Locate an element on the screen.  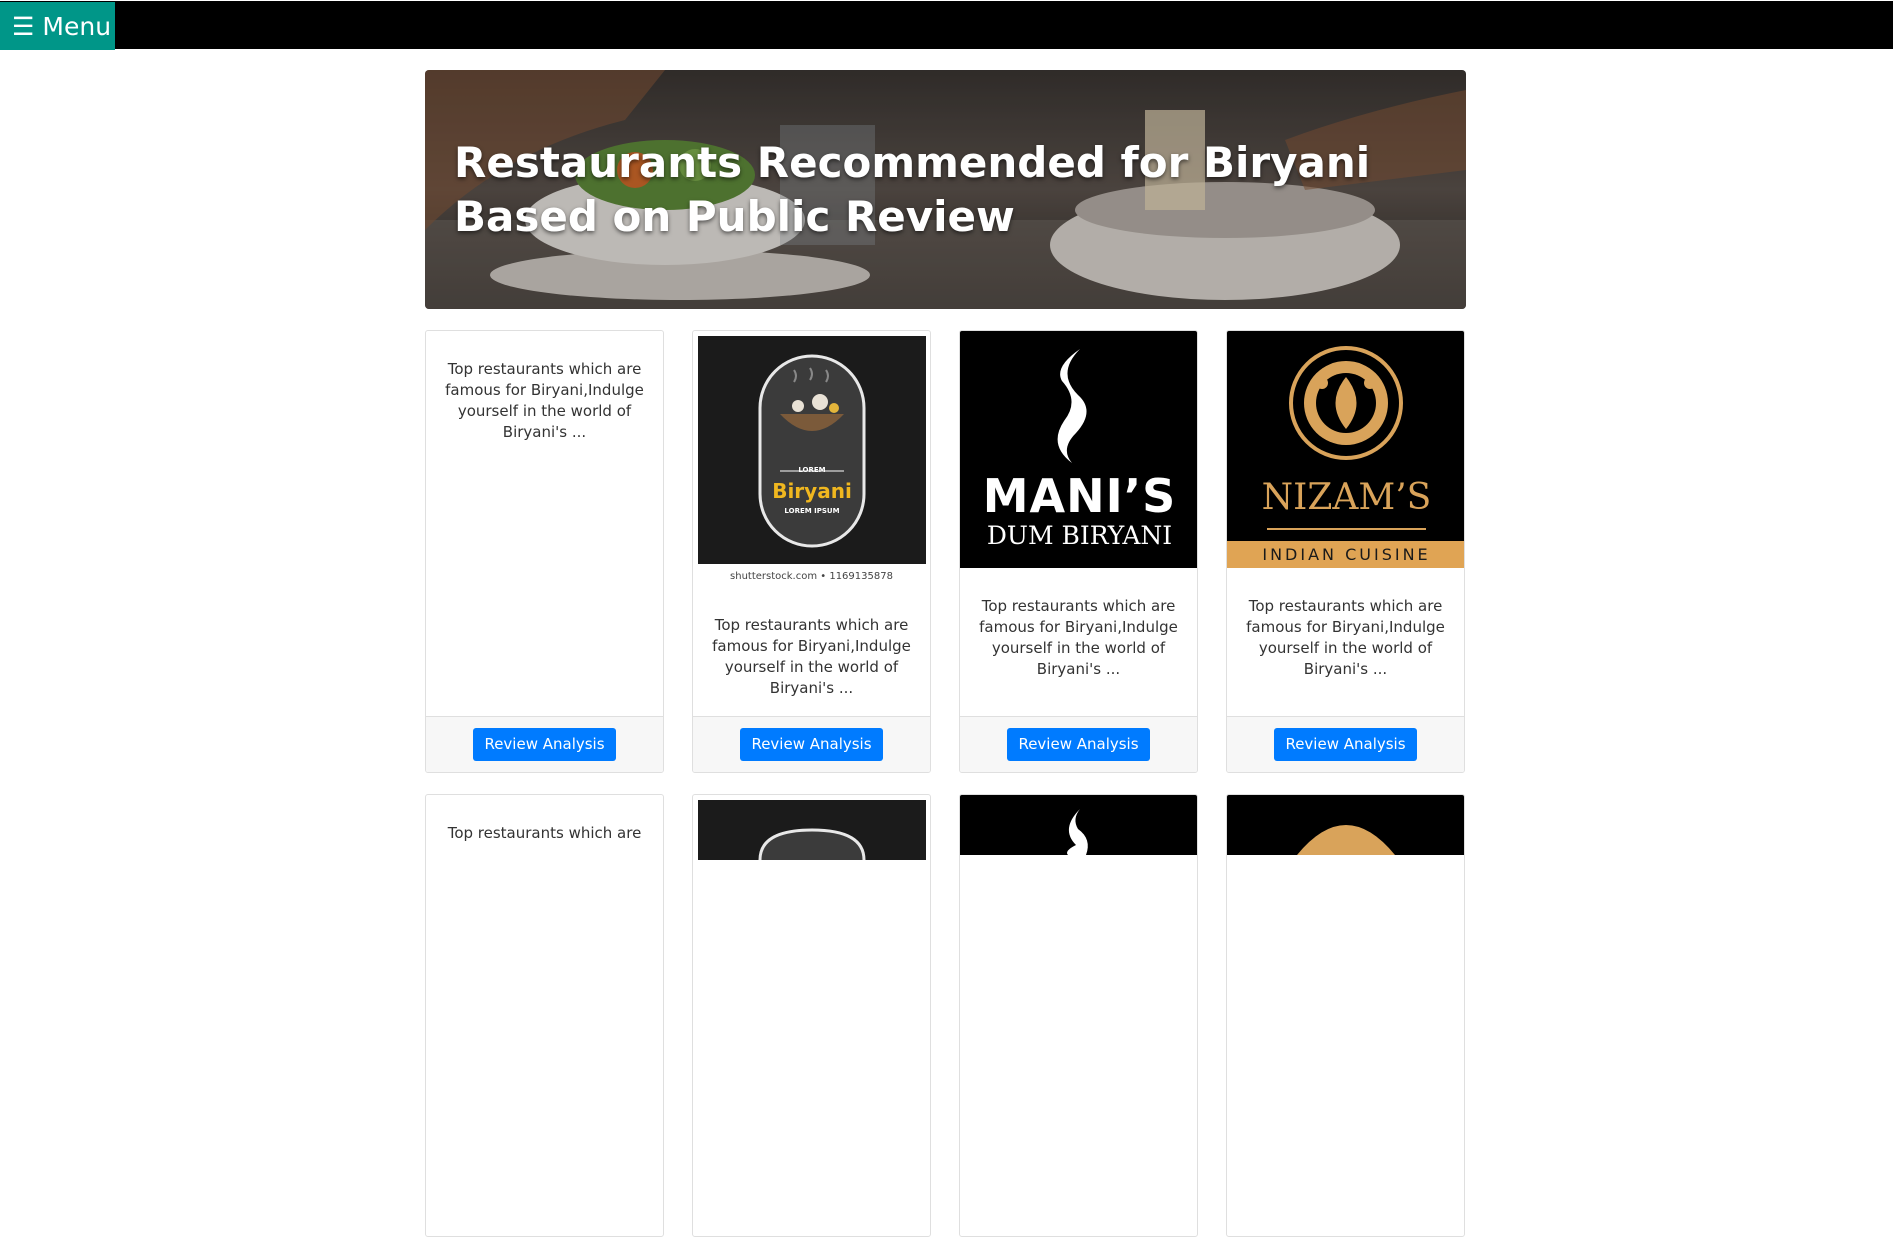
restaurant-card: Top restaurants which are is located at coordinates (544, 1015).